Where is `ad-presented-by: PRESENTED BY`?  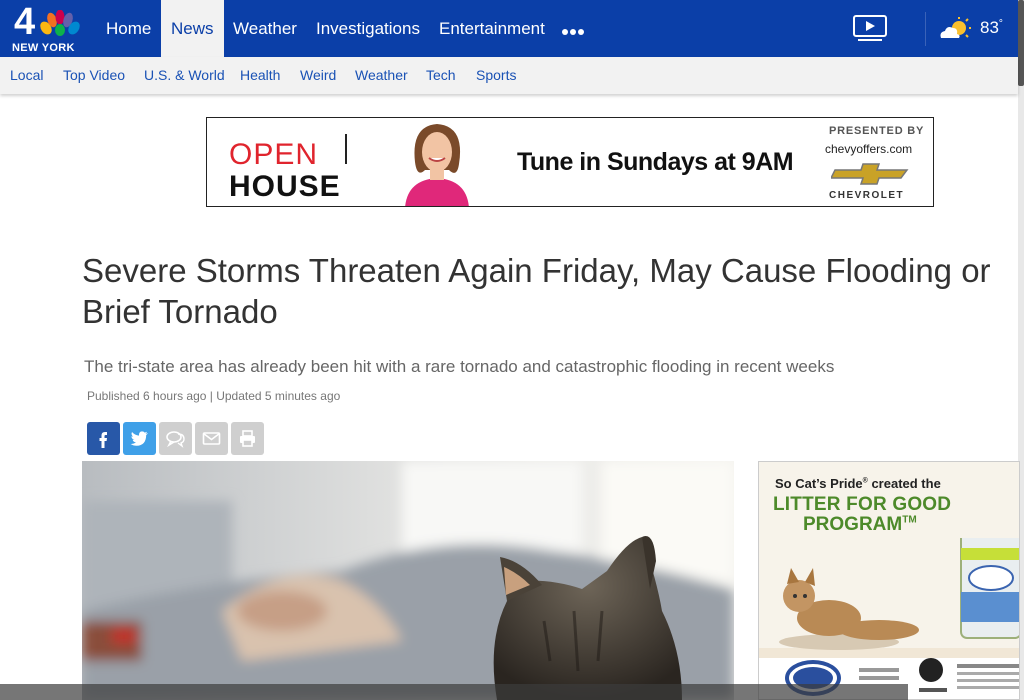 ad-presented-by: PRESENTED BY is located at coordinates (877, 131).